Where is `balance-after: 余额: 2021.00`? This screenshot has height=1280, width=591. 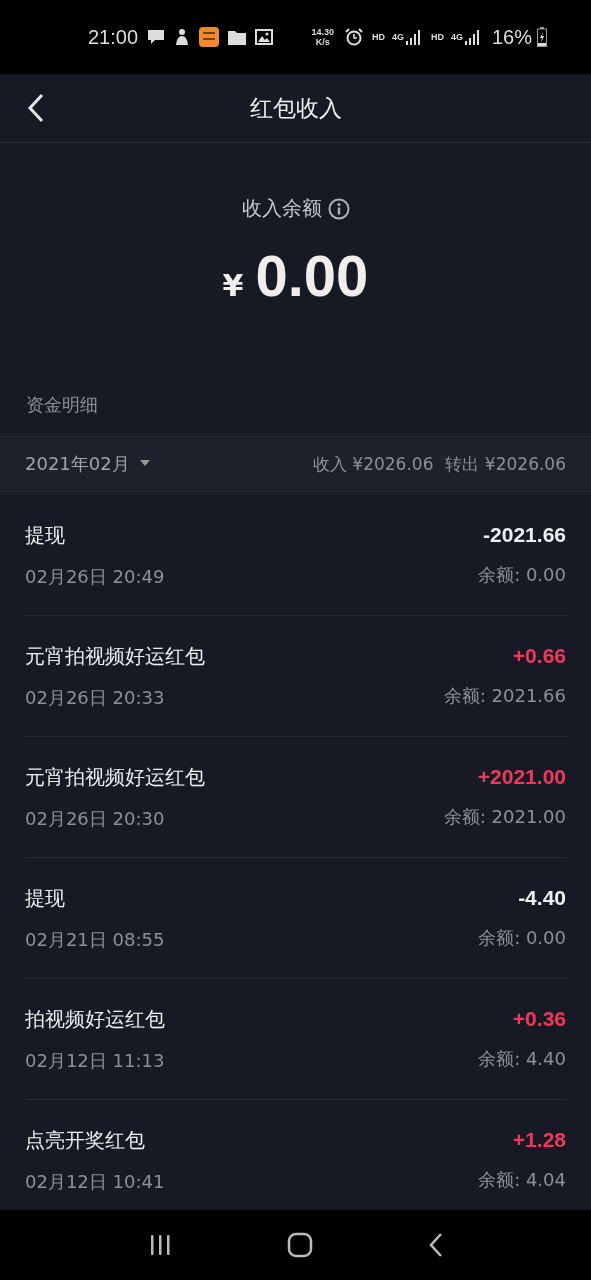
balance-after: 余额: 2021.00 is located at coordinates (504, 817).